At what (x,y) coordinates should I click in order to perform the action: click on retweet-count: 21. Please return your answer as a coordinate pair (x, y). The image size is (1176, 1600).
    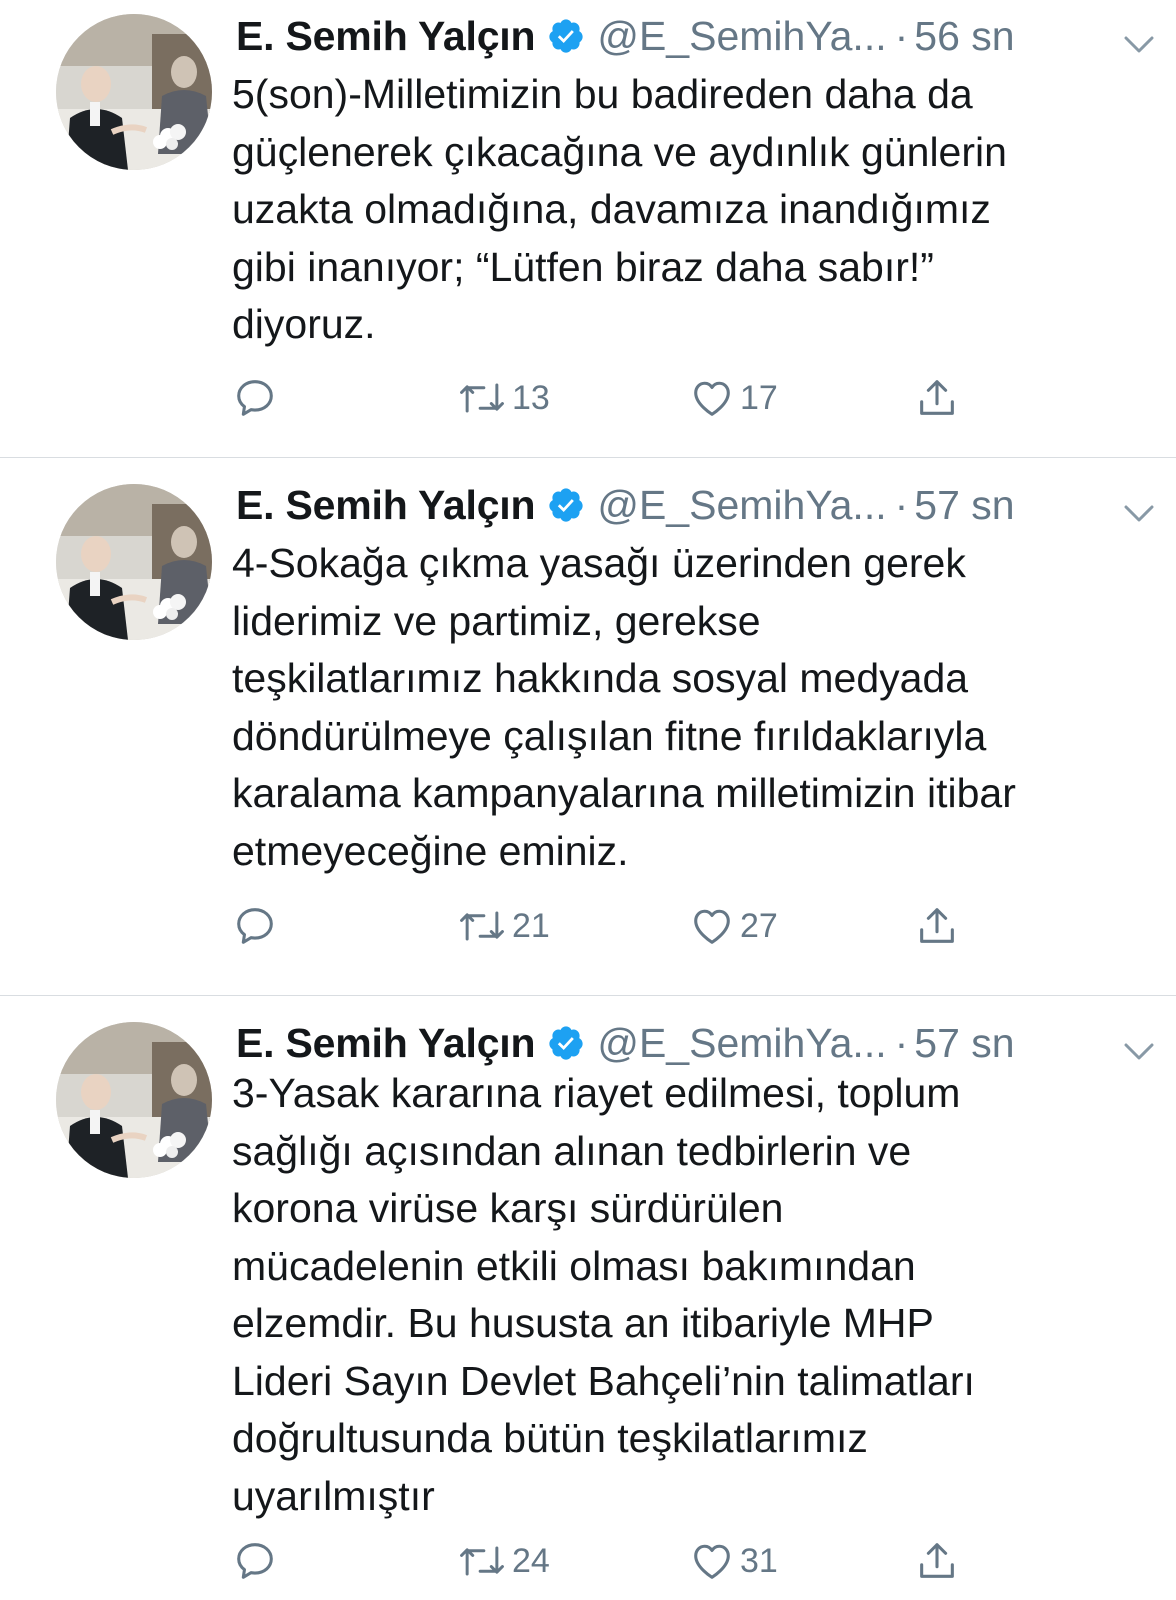
    Looking at the image, I should click on (531, 925).